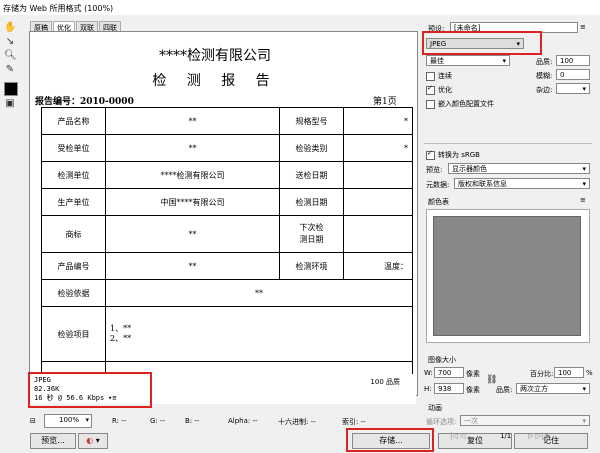  I want to click on table-cell: 中国****有限公司, so click(192, 202).